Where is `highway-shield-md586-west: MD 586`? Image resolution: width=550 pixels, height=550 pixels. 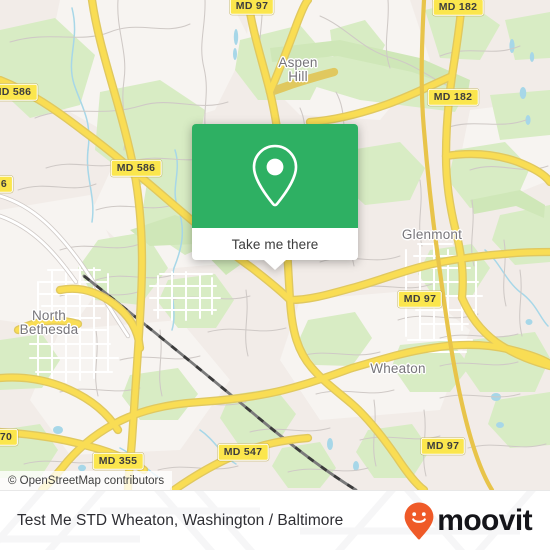
highway-shield-md586-west: MD 586 is located at coordinates (19, 92).